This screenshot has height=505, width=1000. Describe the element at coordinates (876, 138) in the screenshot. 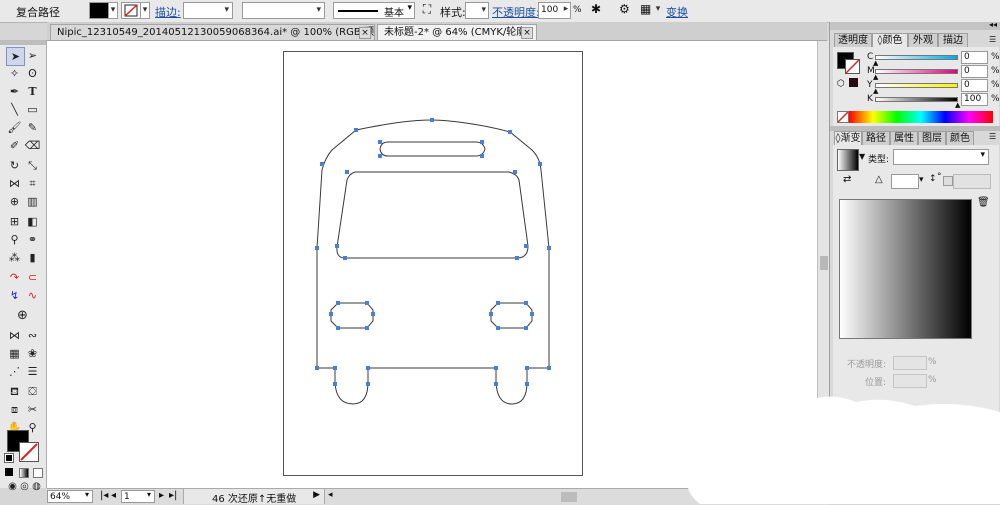

I see `tab-pathfinder: 路径` at that location.